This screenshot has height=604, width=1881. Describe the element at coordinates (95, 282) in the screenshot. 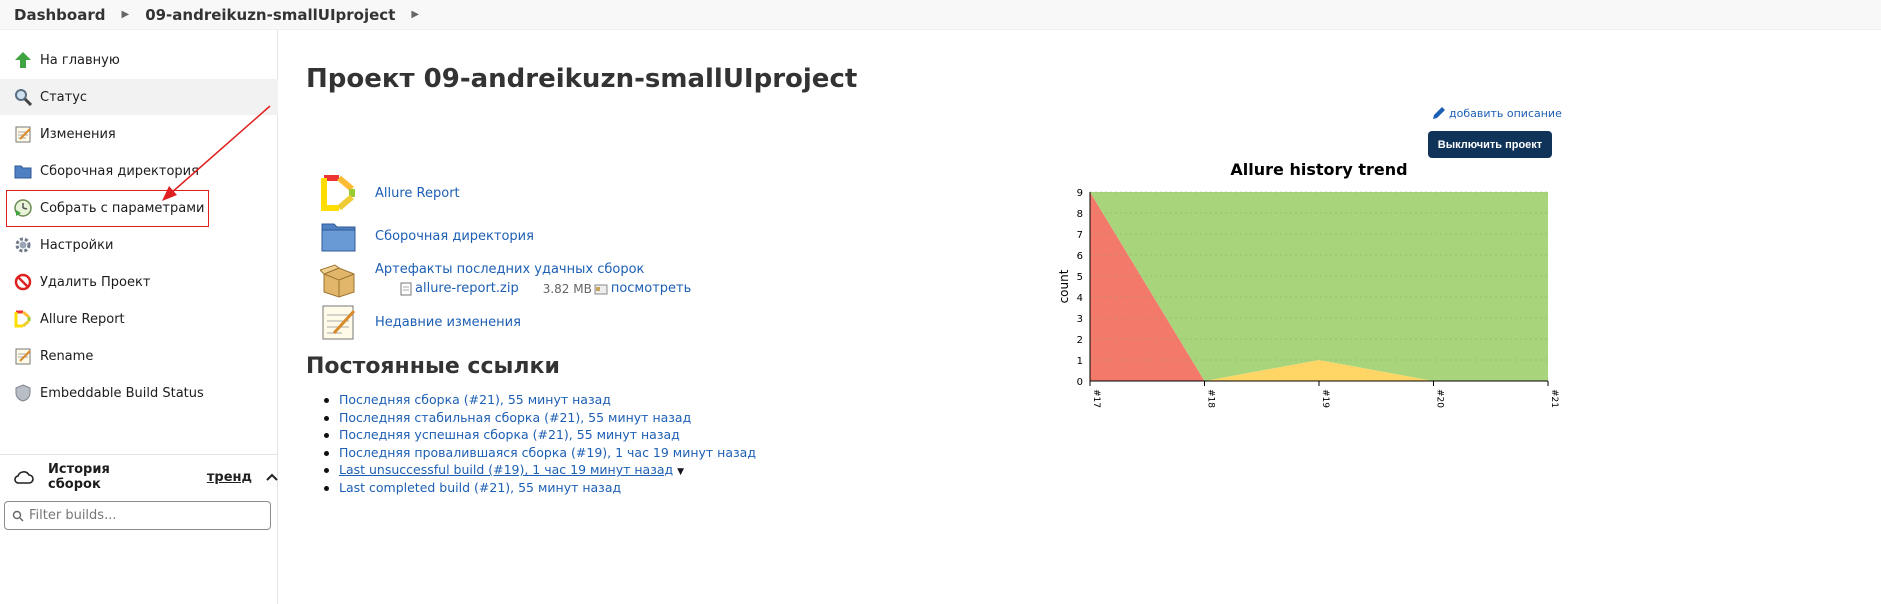

I see `sidebar-item-label: Удалить Проект` at that location.